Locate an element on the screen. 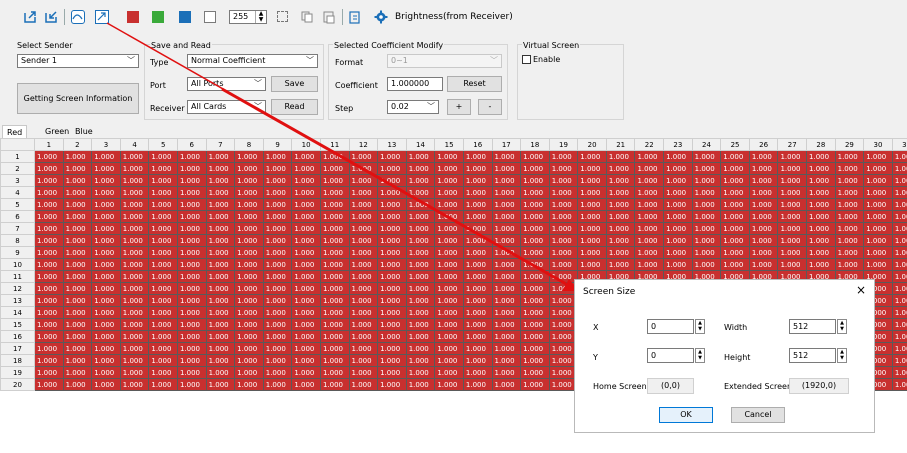 The height and width of the screenshot is (453, 907). column-header: 4 is located at coordinates (134, 144).